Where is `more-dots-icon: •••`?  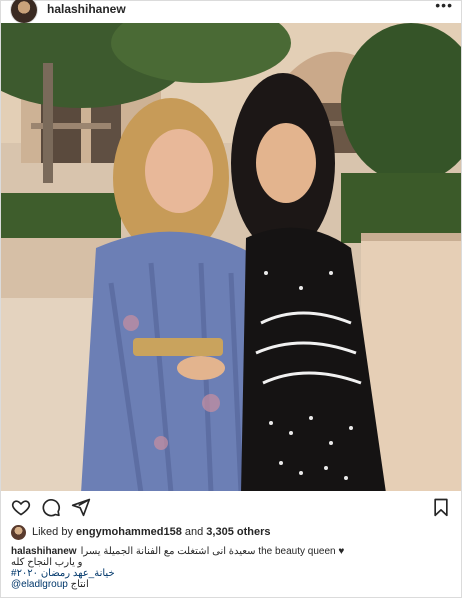
more-dots-icon: ••• is located at coordinates (444, 6).